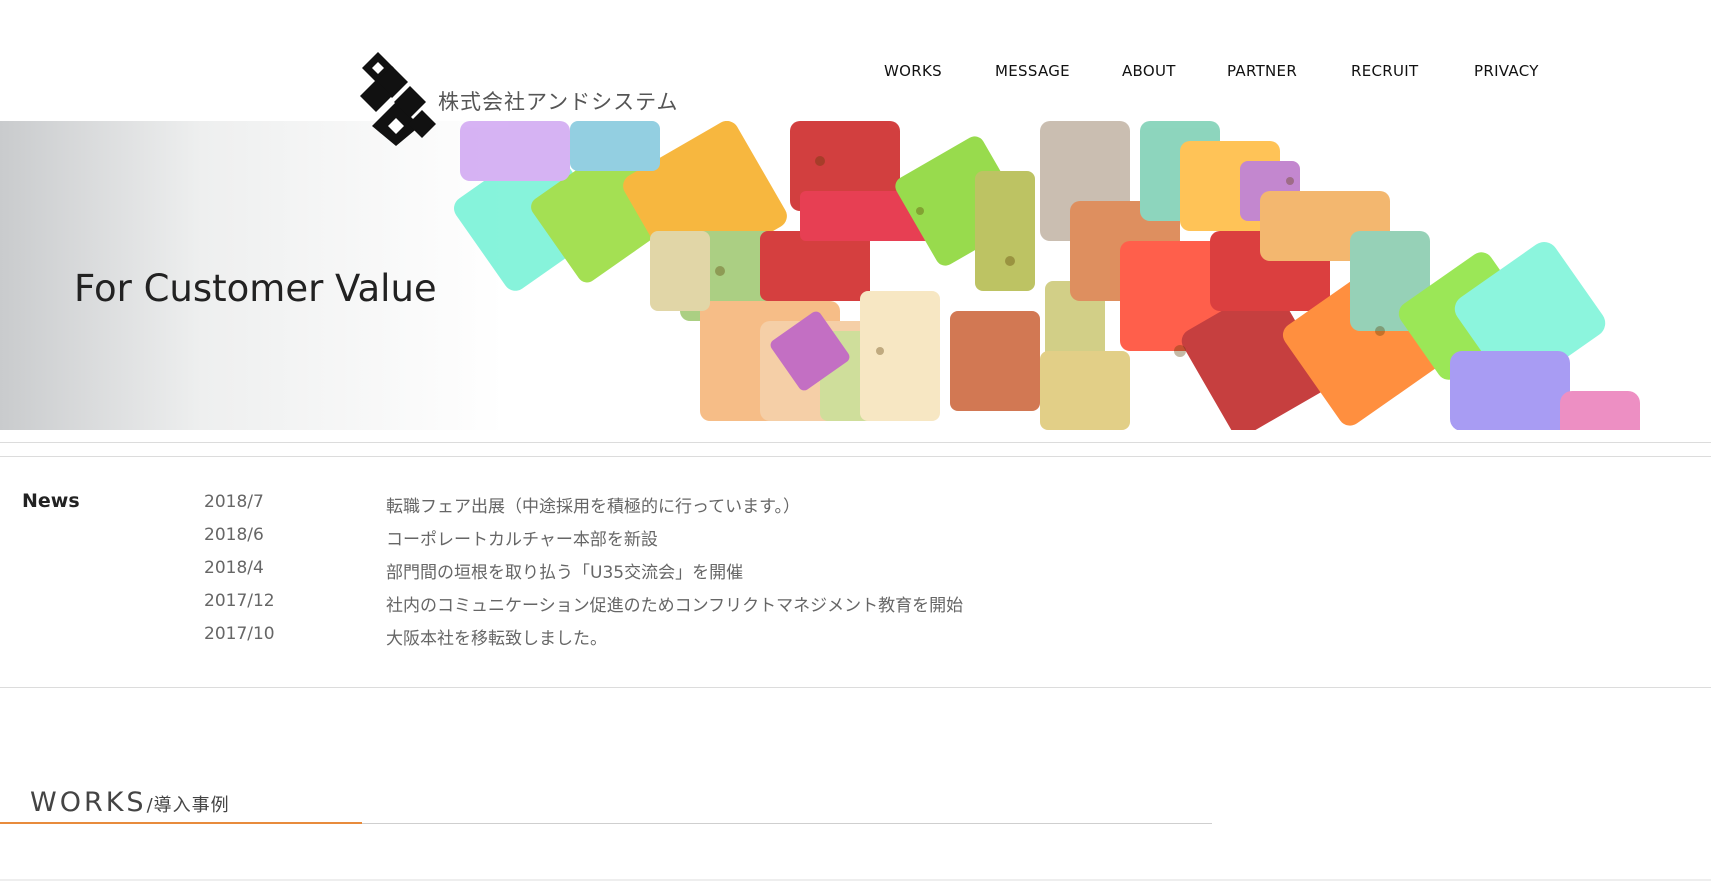 The height and width of the screenshot is (883, 1711). What do you see at coordinates (1506, 71) in the screenshot?
I see `nav-privacy: PRIVACY` at bounding box center [1506, 71].